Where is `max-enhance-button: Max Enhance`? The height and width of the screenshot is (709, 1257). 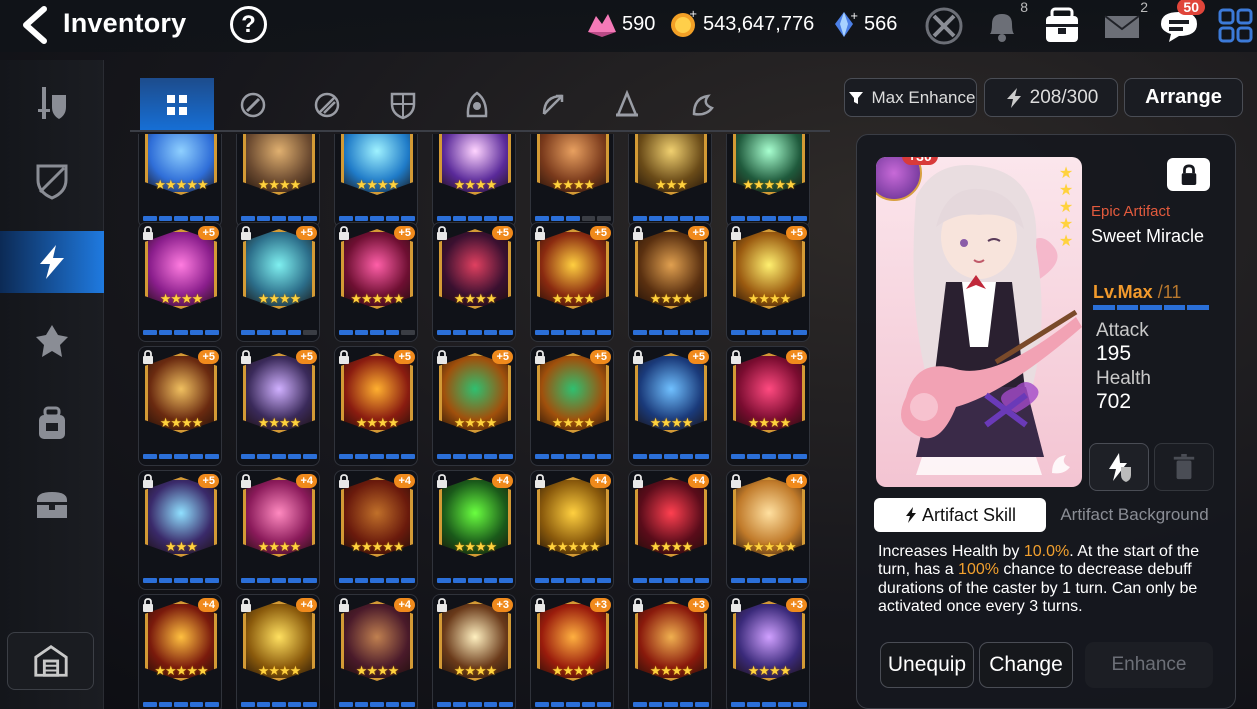
max-enhance-button: Max Enhance is located at coordinates (910, 97).